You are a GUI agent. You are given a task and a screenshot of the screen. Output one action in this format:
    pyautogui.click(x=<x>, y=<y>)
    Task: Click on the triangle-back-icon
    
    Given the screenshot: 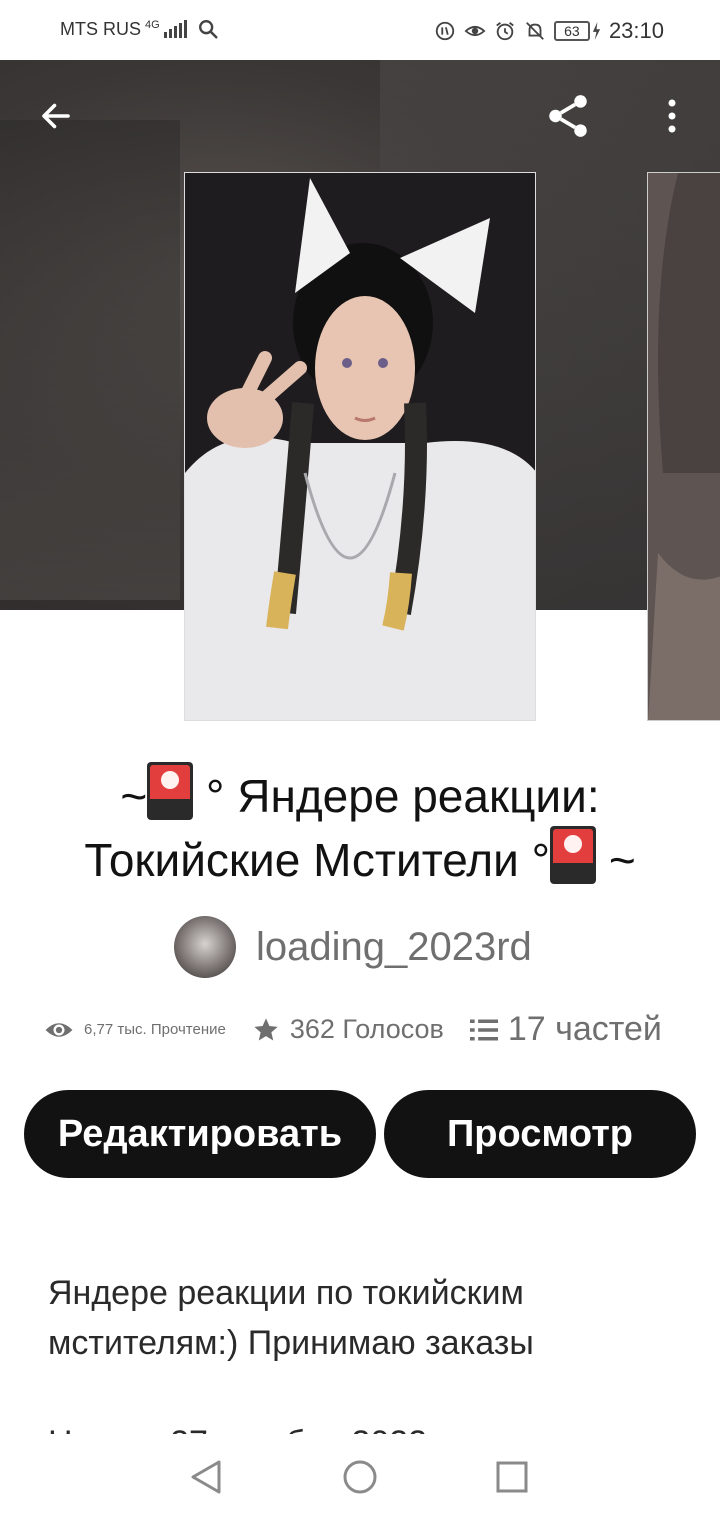 What is the action you would take?
    pyautogui.click(x=206, y=1477)
    